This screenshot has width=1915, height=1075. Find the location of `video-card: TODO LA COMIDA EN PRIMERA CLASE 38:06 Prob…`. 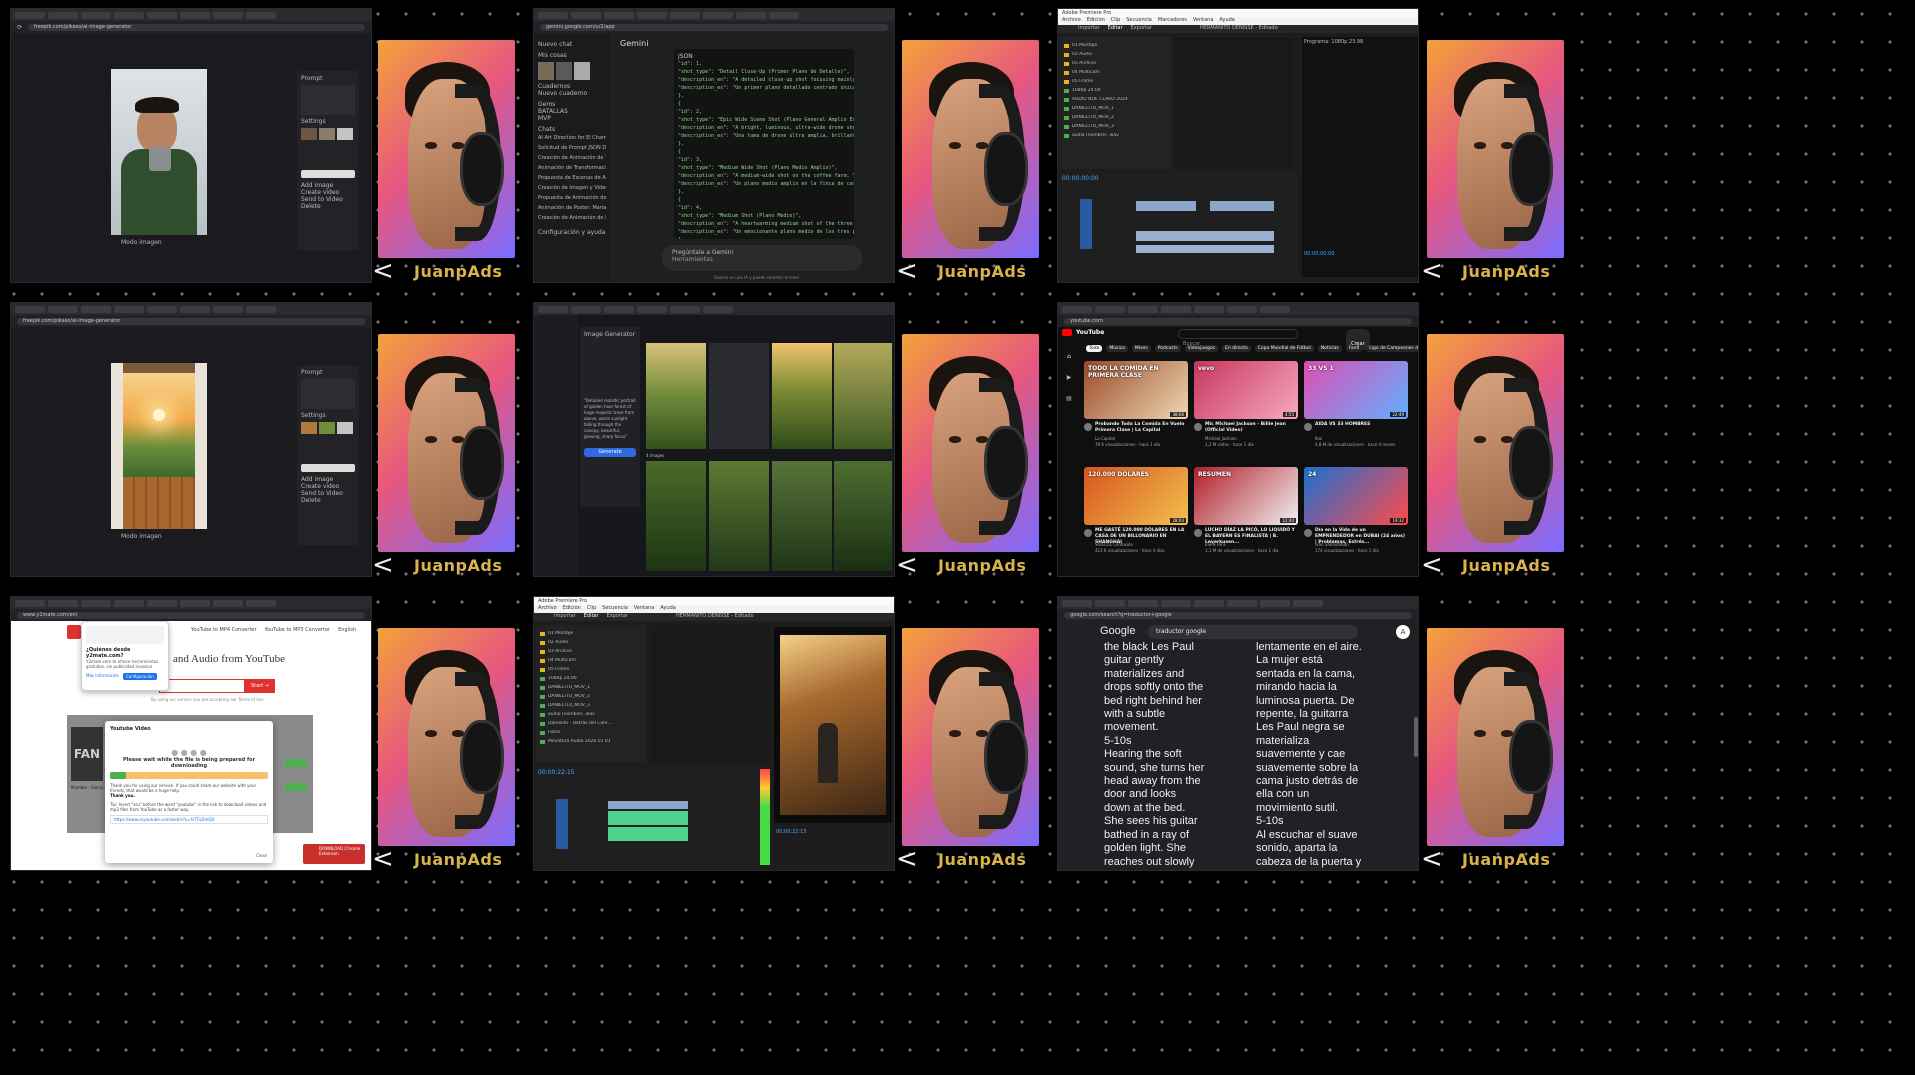

video-card: TODO LA COMIDA EN PRIMERA CLASE 38:06 Prob… is located at coordinates (1136, 411).